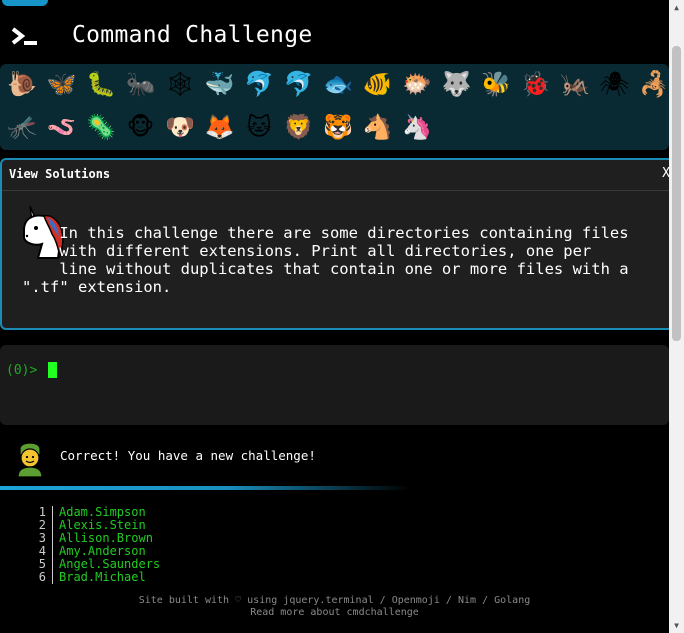 The image size is (684, 633). What do you see at coordinates (378, 127) in the screenshot?
I see `horse-icon: 🐴` at bounding box center [378, 127].